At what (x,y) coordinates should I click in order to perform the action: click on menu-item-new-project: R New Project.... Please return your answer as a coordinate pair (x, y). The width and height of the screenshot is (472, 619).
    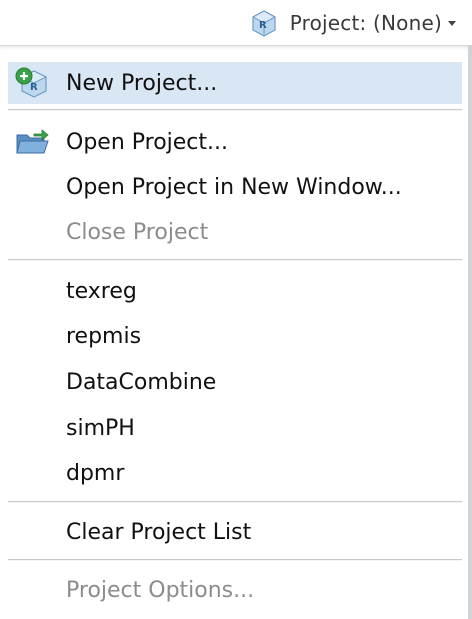
    Looking at the image, I should click on (235, 83).